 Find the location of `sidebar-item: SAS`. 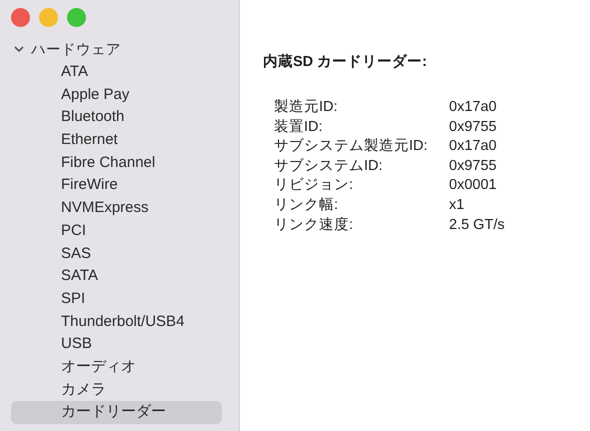

sidebar-item: SAS is located at coordinates (116, 254).